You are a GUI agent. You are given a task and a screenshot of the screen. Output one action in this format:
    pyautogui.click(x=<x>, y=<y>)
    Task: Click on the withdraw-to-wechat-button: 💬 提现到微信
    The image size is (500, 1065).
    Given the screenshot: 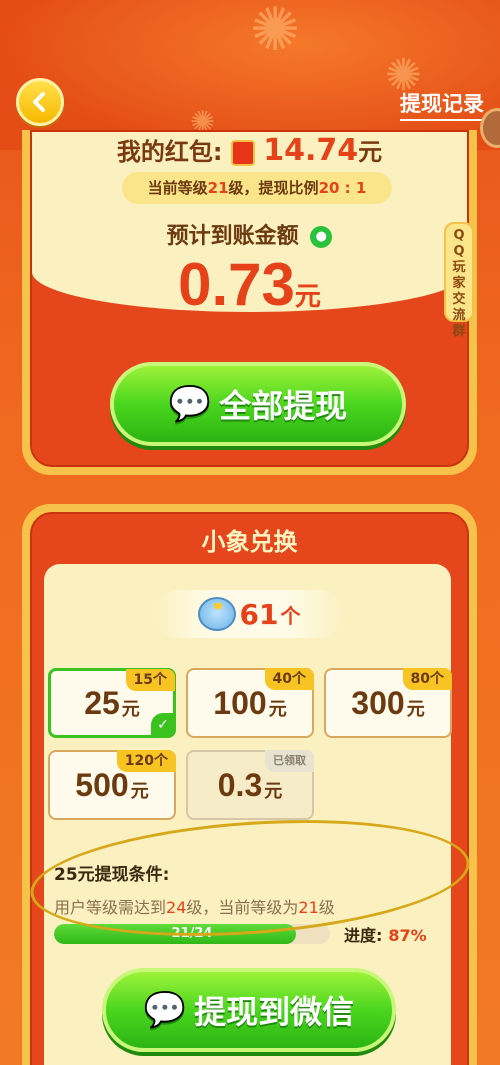 What is the action you would take?
    pyautogui.click(x=249, y=1010)
    